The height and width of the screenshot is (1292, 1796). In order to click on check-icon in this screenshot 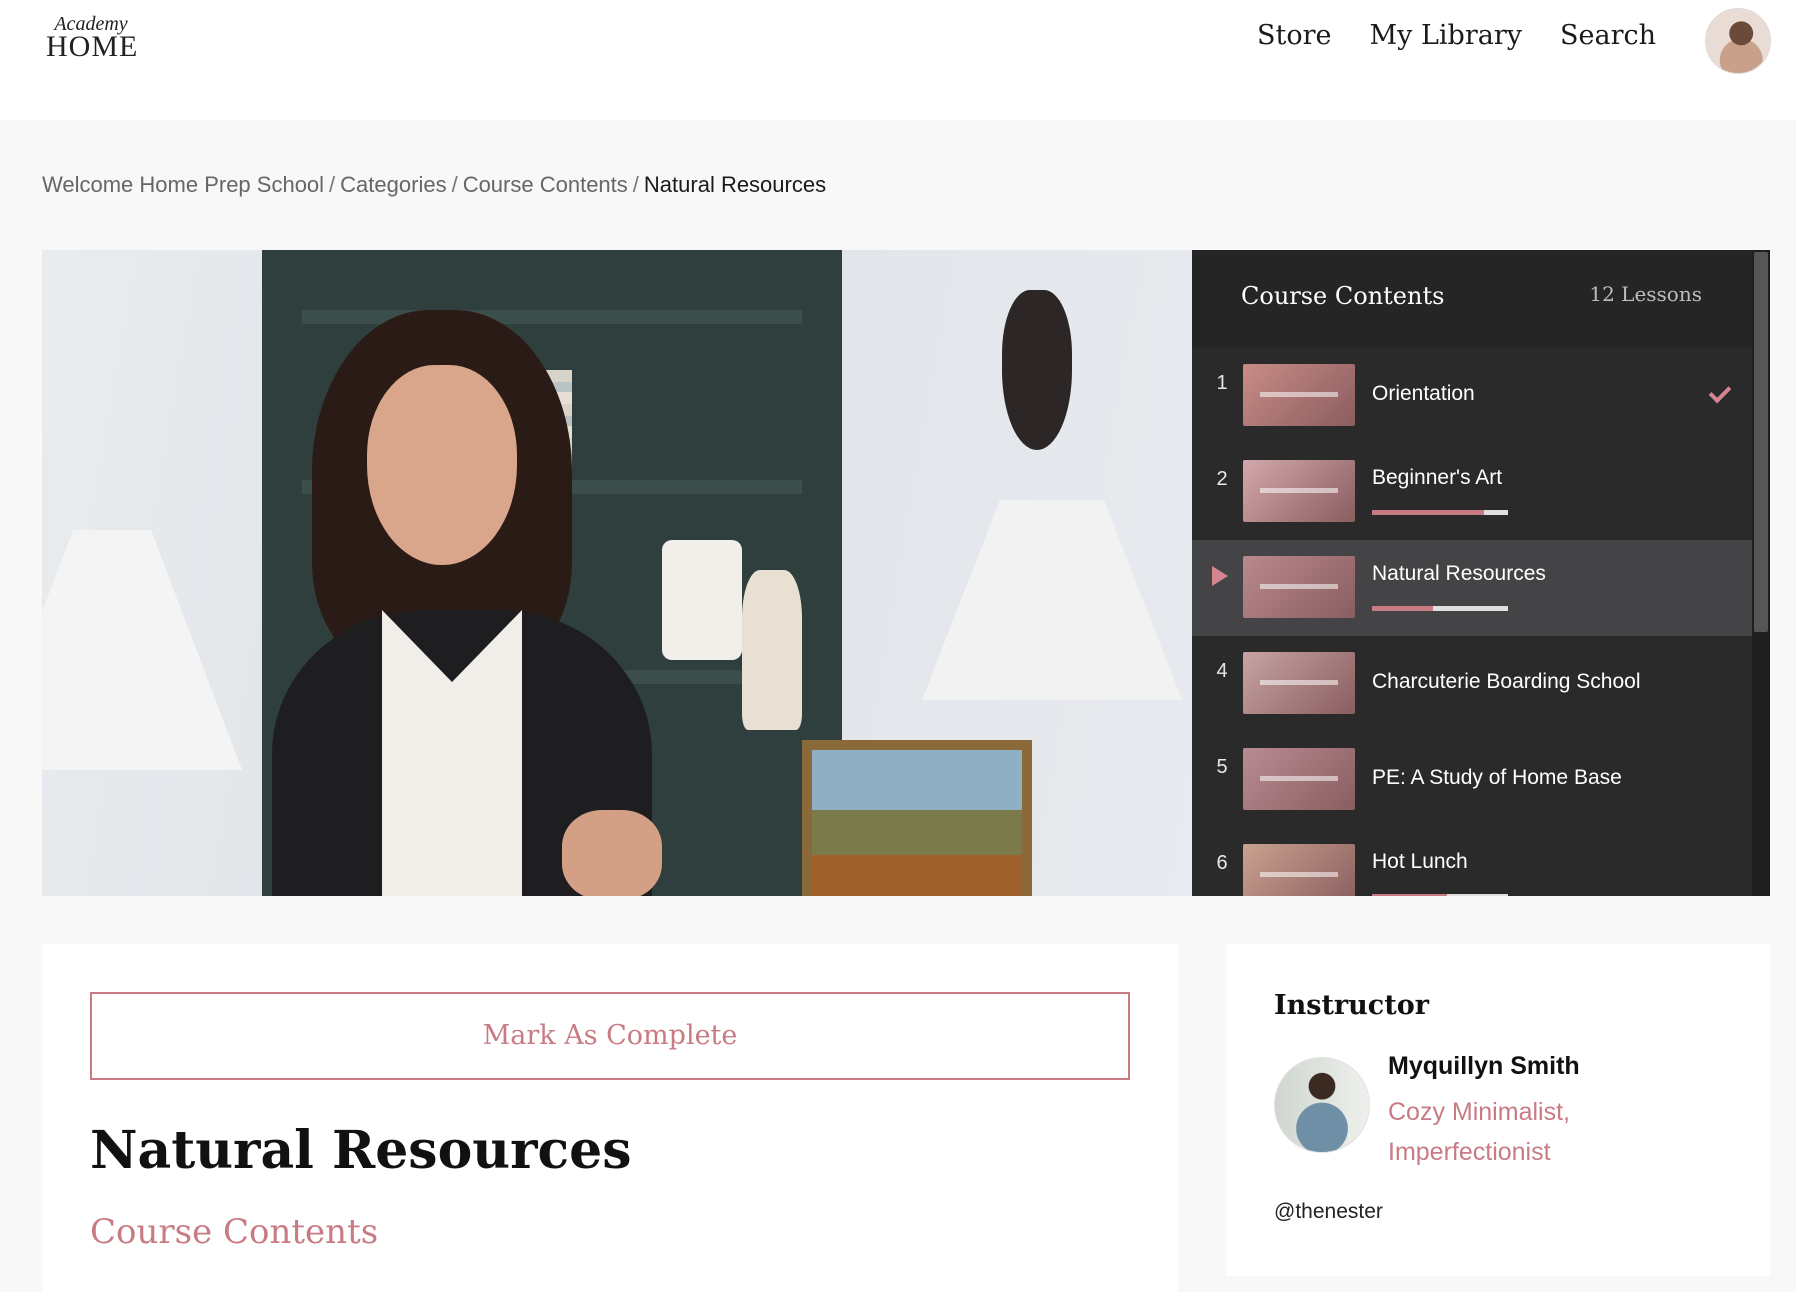, I will do `click(1720, 392)`.